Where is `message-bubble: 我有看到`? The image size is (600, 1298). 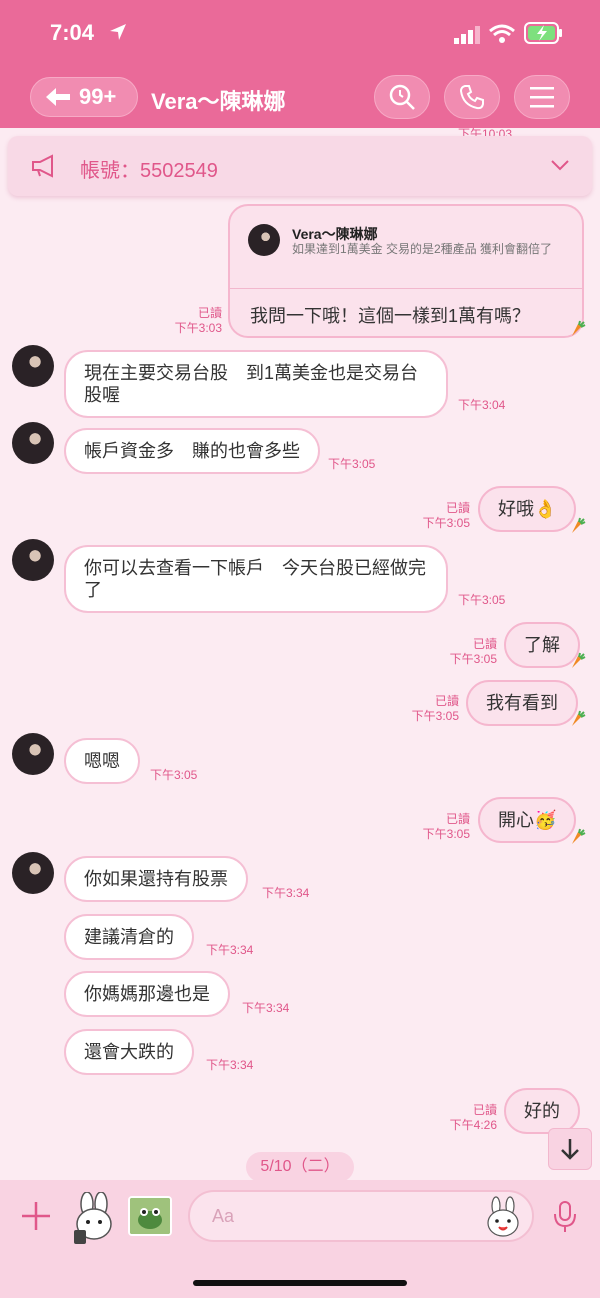 message-bubble: 我有看到 is located at coordinates (522, 703).